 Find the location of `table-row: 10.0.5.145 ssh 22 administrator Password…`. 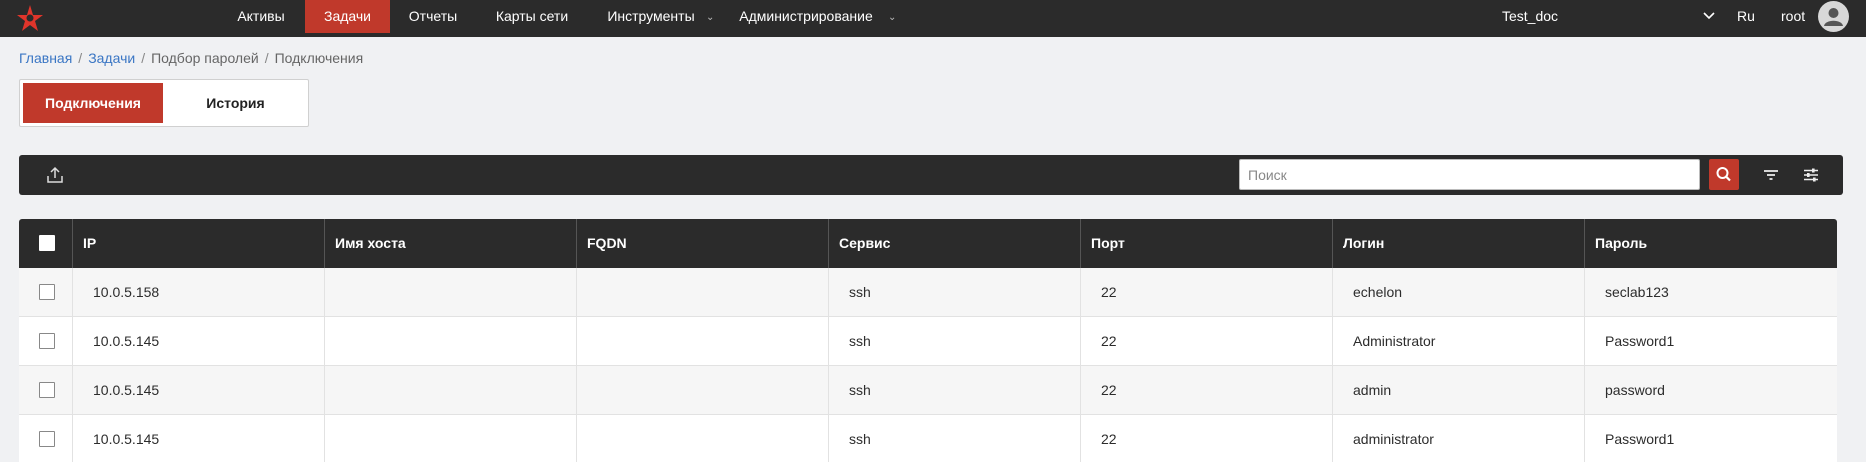

table-row: 10.0.5.145 ssh 22 administrator Password… is located at coordinates (928, 438).